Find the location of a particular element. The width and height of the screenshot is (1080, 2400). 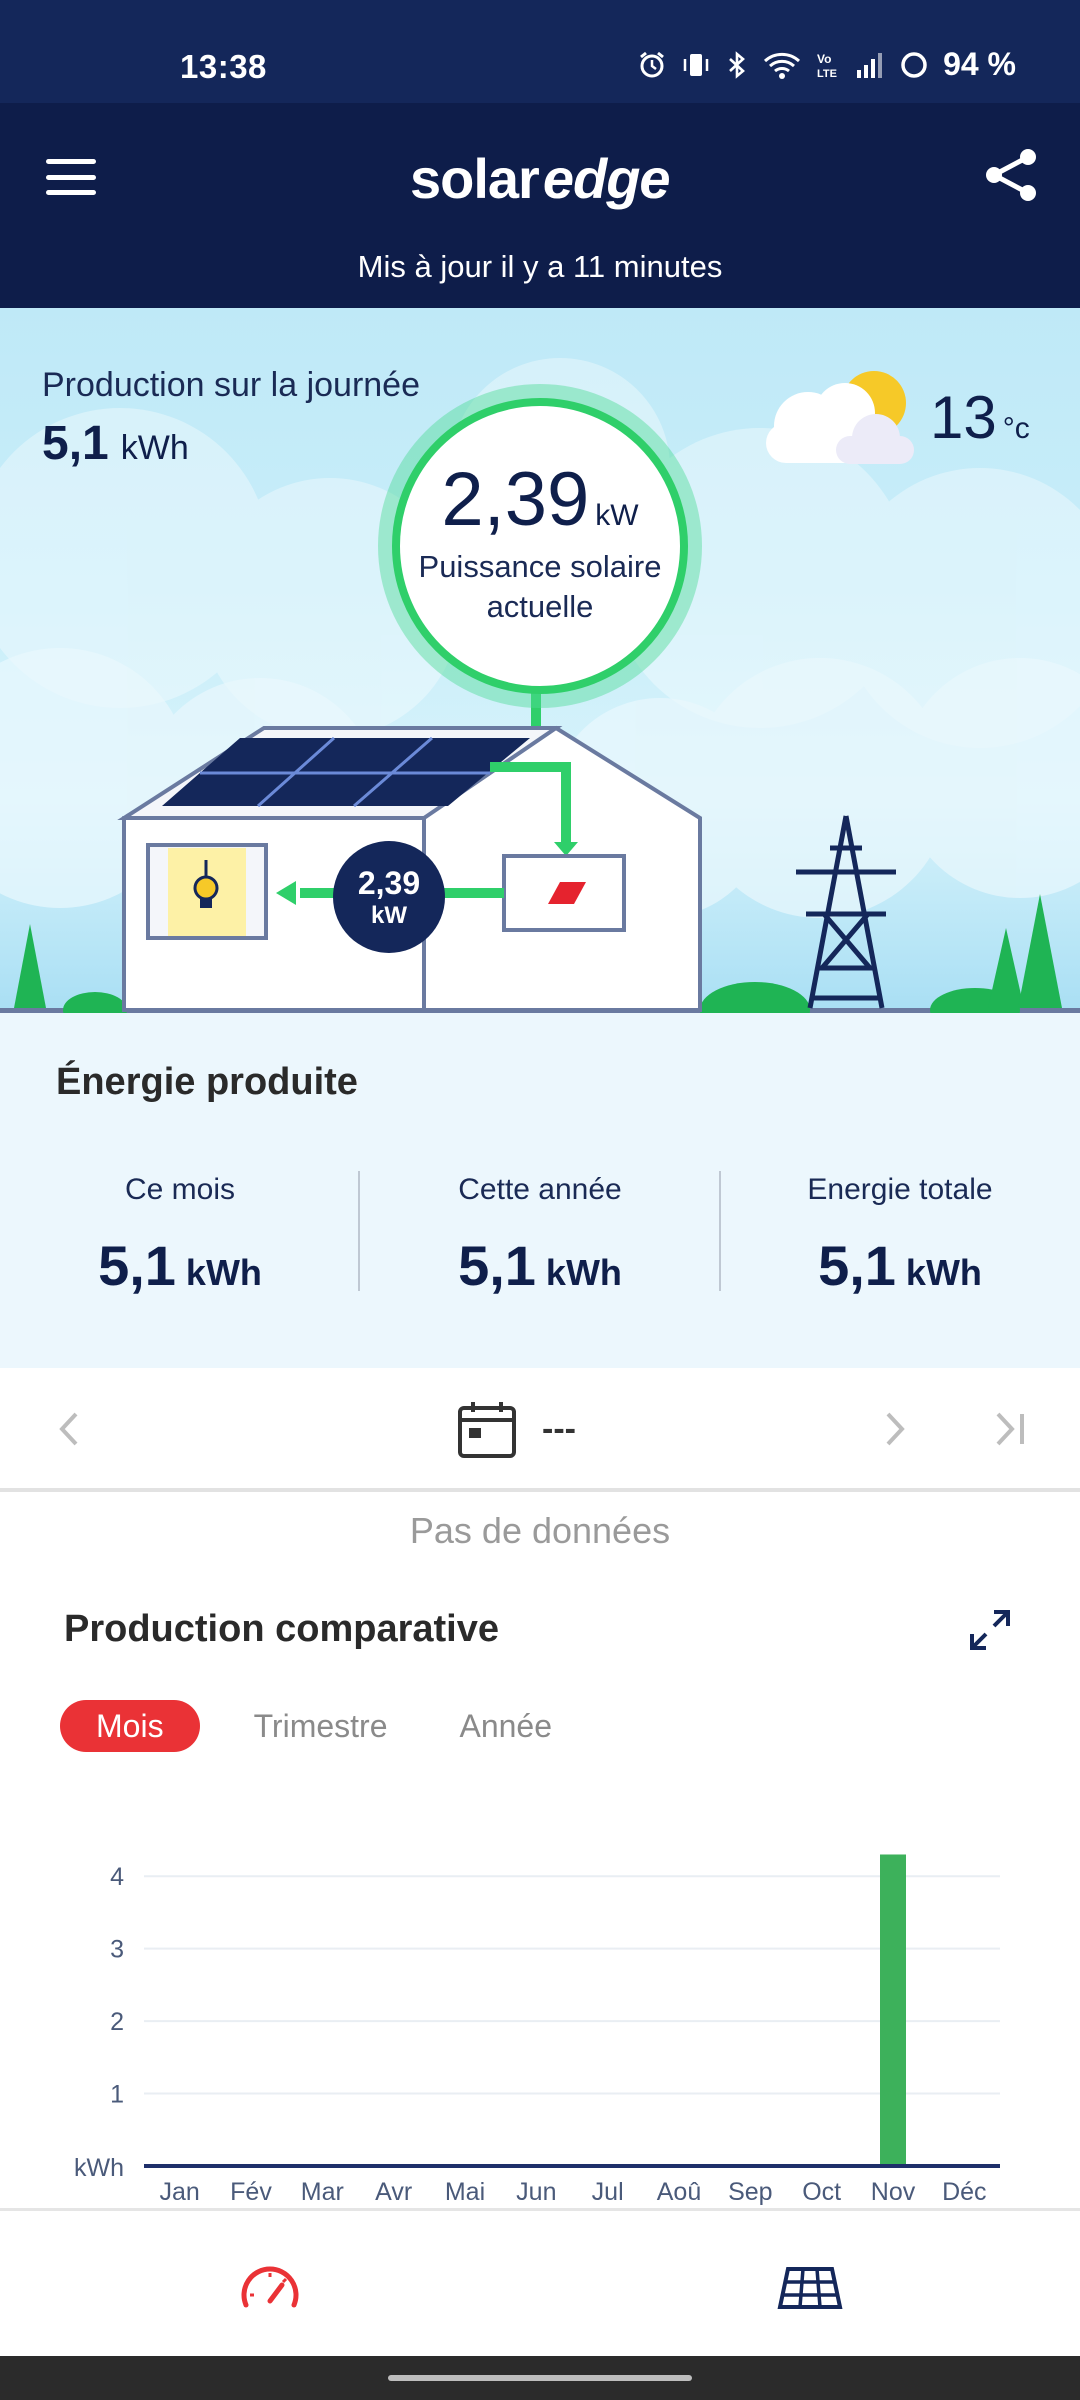

home-indicator is located at coordinates (540, 2378).